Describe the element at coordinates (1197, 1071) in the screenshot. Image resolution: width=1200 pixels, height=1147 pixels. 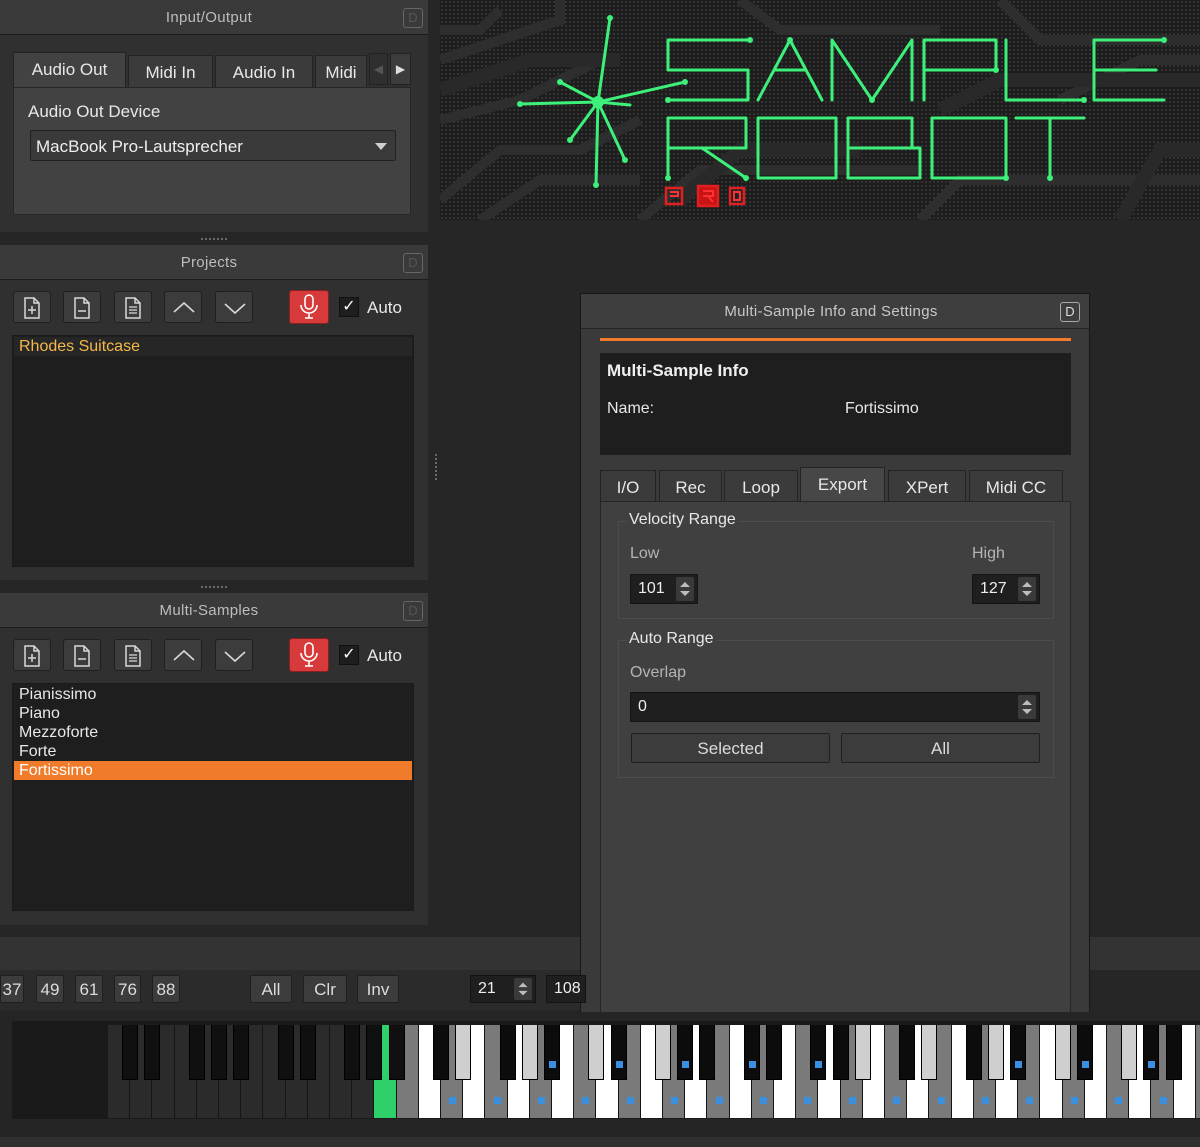
I see `white-key` at that location.